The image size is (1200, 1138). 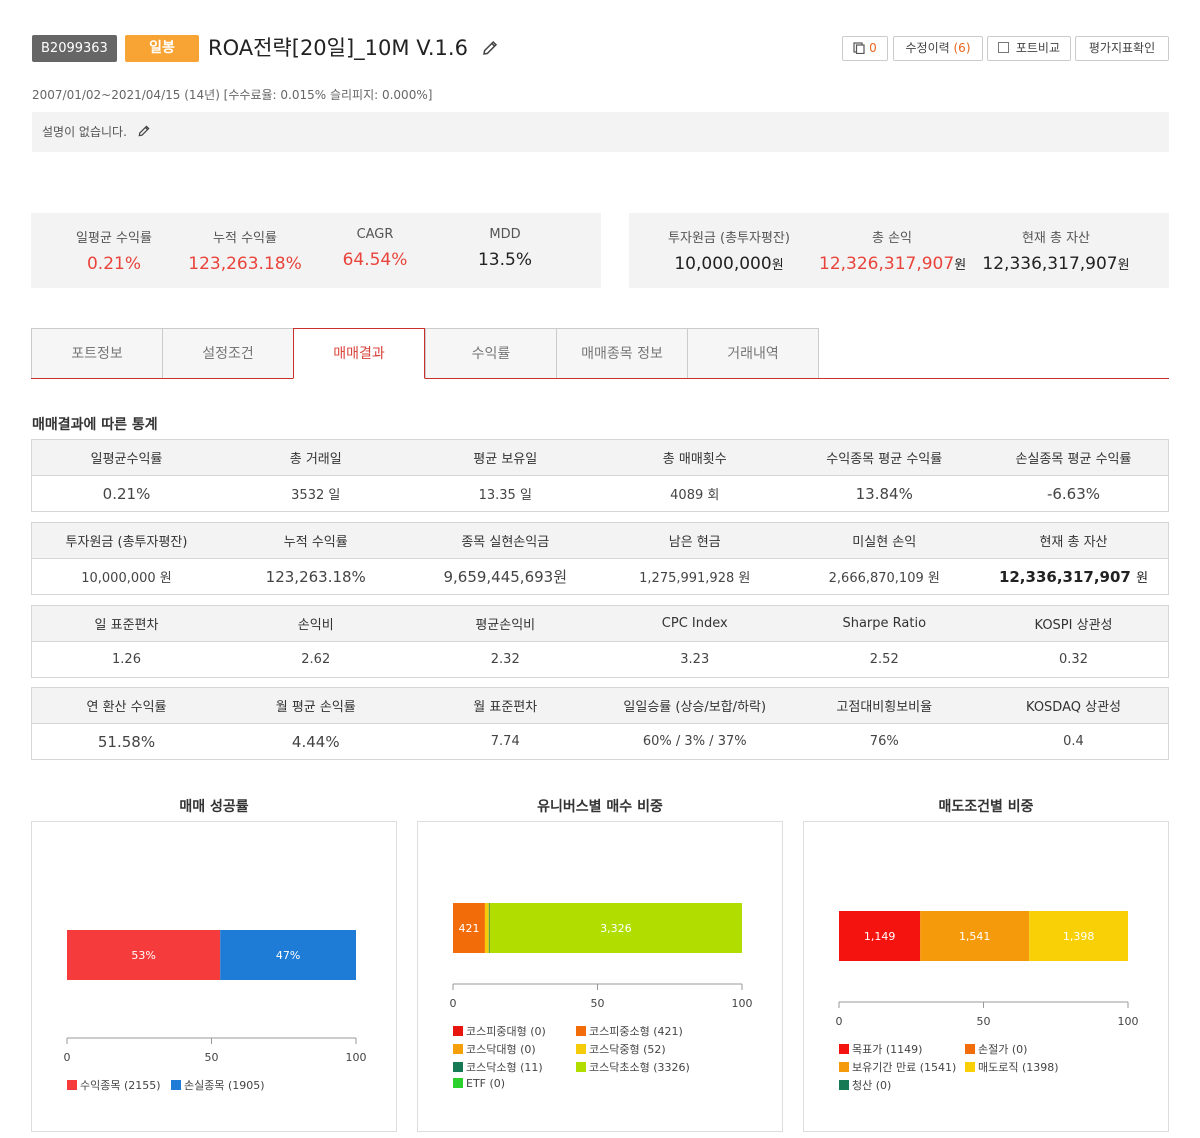 What do you see at coordinates (214, 976) in the screenshot?
I see `chart-win-rate: 53% 47% 0 50 100 수익종목 (2155) 손실종목 (1905)` at bounding box center [214, 976].